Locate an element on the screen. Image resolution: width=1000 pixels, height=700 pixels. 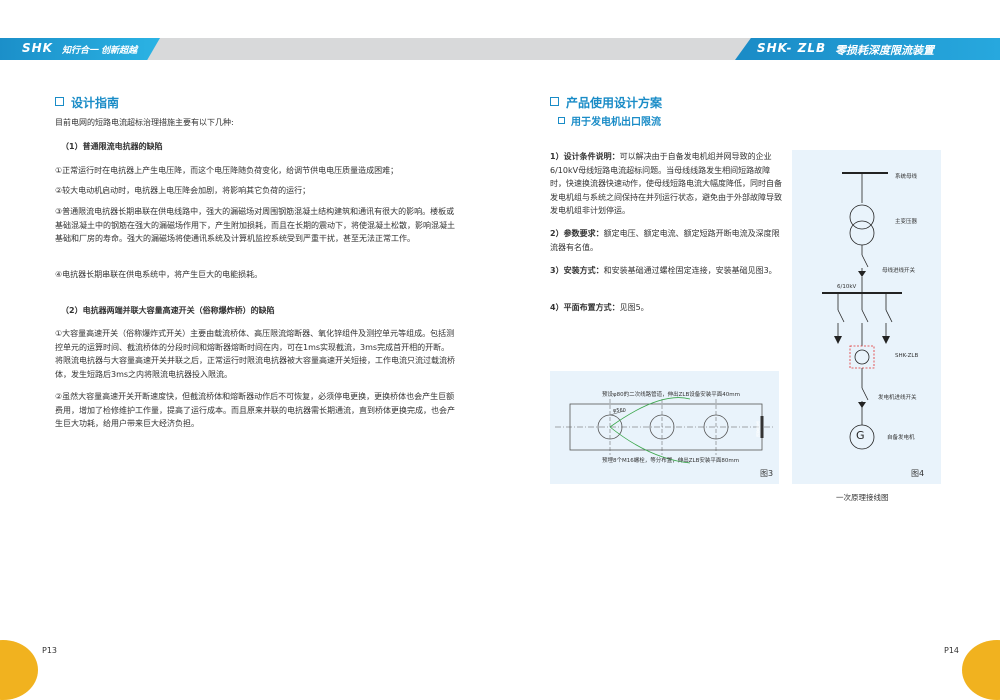
header-right-banner: SHK- ZLB 零损耗深度限流装置 is located at coordinates (867, 49).